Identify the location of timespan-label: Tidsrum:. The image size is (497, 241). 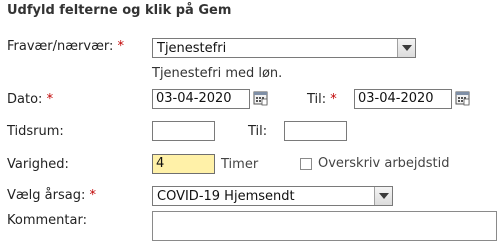
(35, 131).